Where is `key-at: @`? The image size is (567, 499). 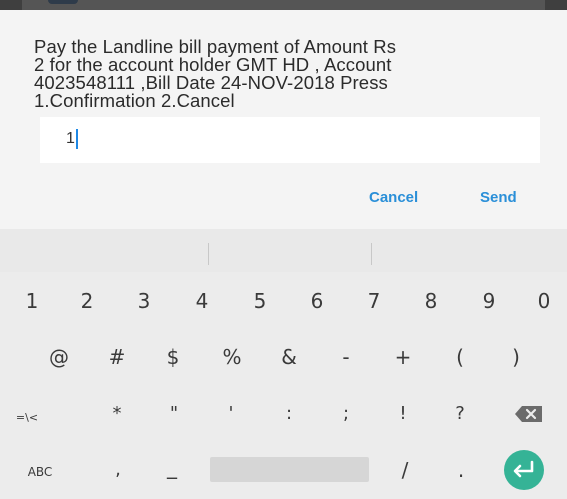
key-at: @ is located at coordinates (59, 357).